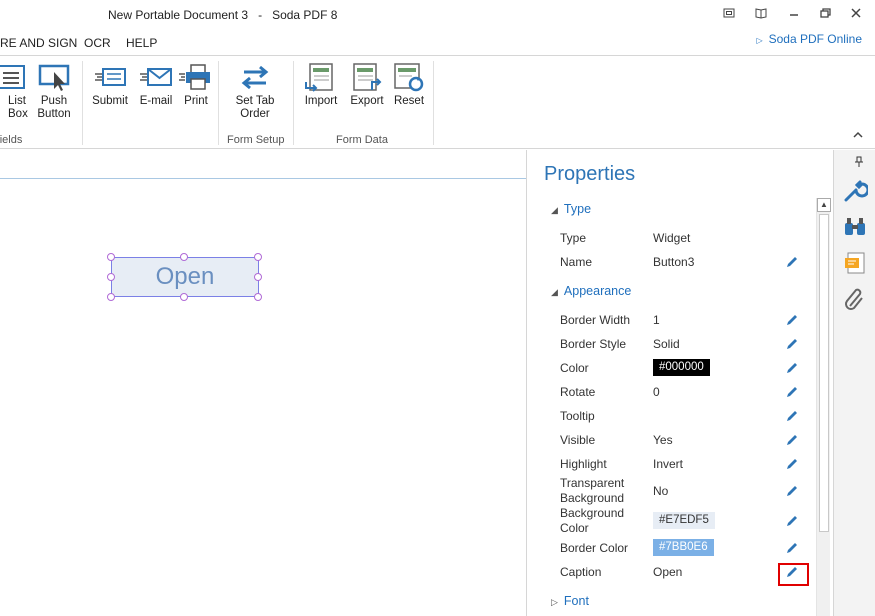  I want to click on reset-label: Reset, so click(409, 101).